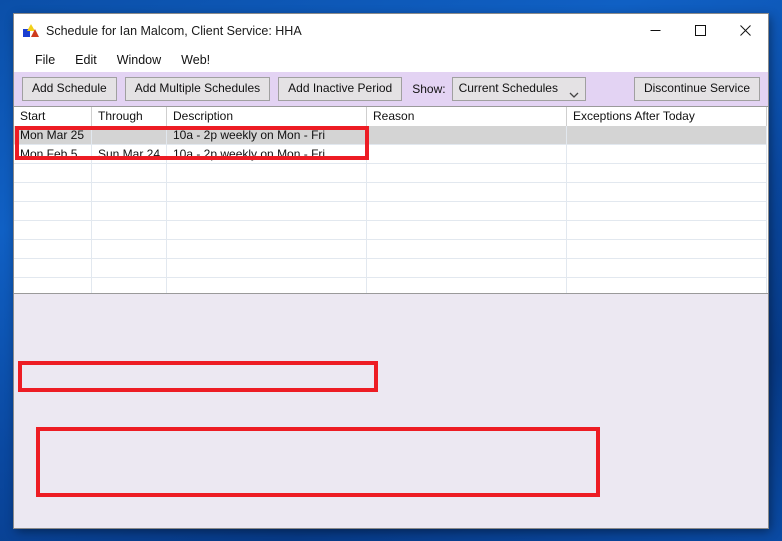  Describe the element at coordinates (745, 30) in the screenshot. I see `close-icon` at that location.